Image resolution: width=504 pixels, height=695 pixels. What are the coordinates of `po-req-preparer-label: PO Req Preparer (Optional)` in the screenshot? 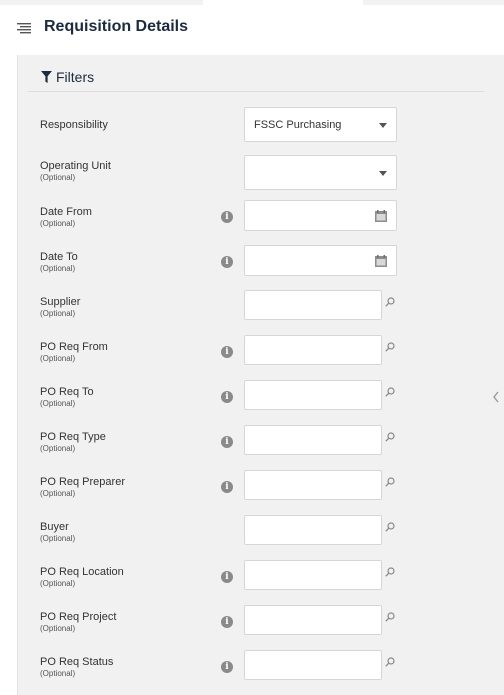 It's located at (82, 487).